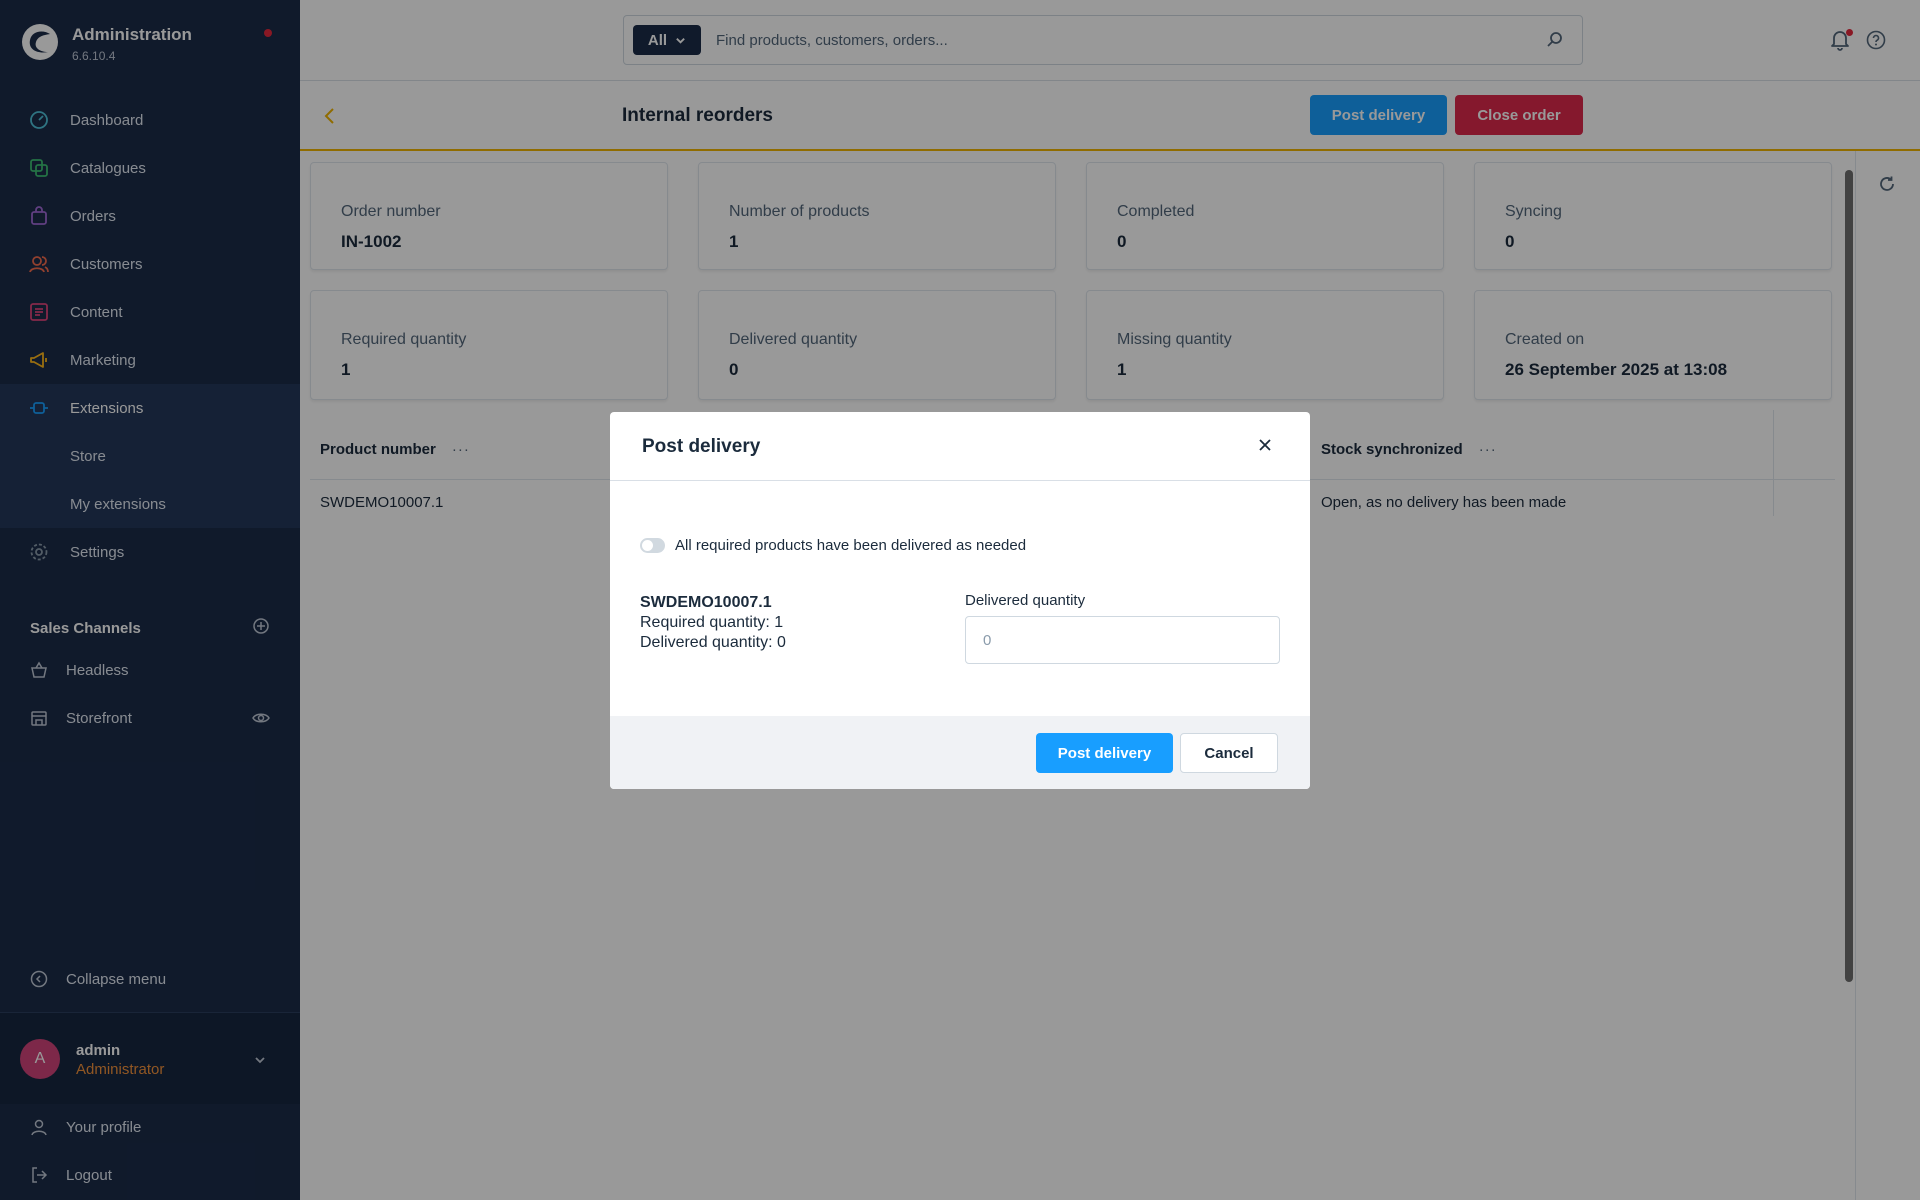 The height and width of the screenshot is (1200, 1920). Describe the element at coordinates (1025, 600) in the screenshot. I see `delivered-quantity-label: Delivered quantity` at that location.